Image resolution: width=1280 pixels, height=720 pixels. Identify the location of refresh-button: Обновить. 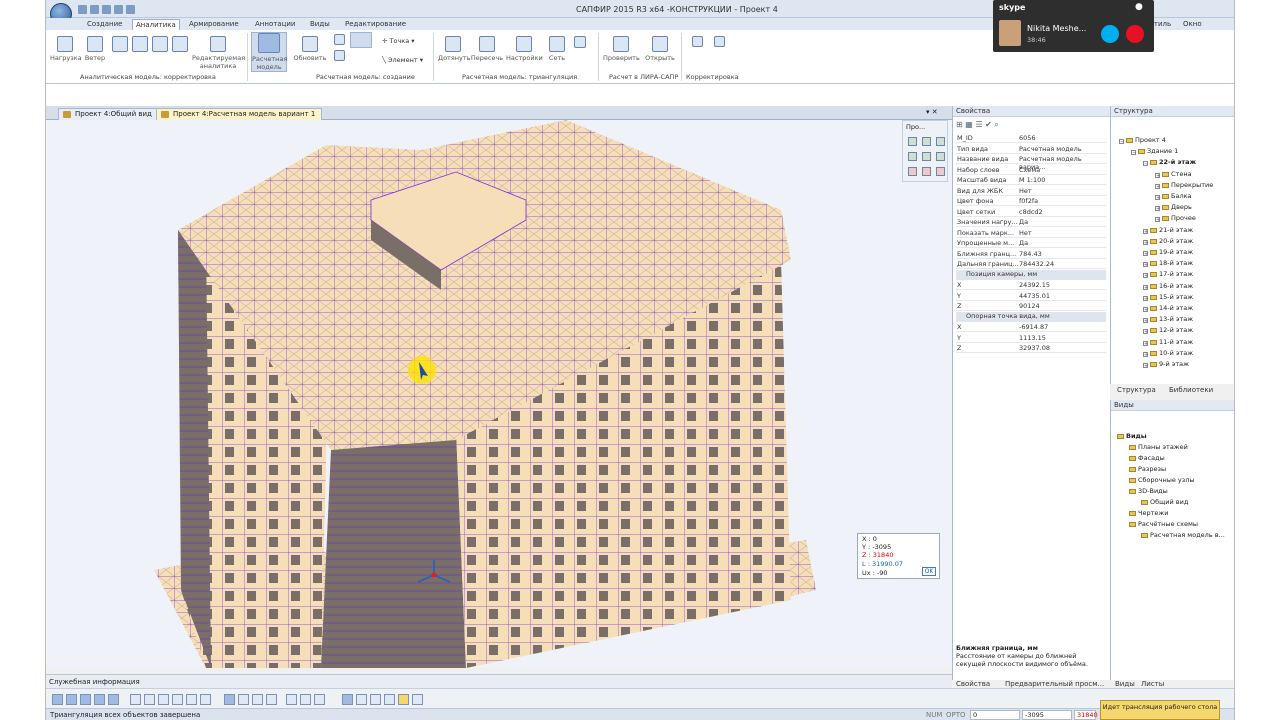
(310, 49).